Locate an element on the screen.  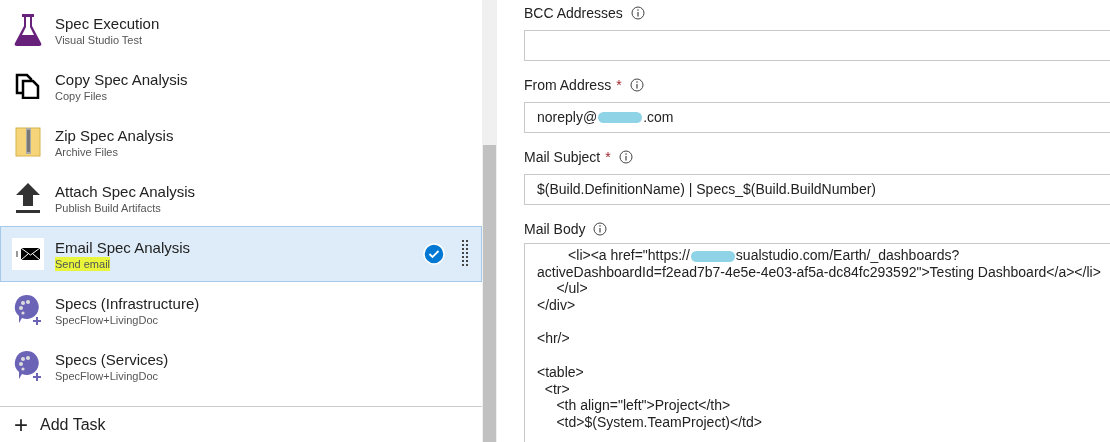
copy-icon is located at coordinates (28, 86).